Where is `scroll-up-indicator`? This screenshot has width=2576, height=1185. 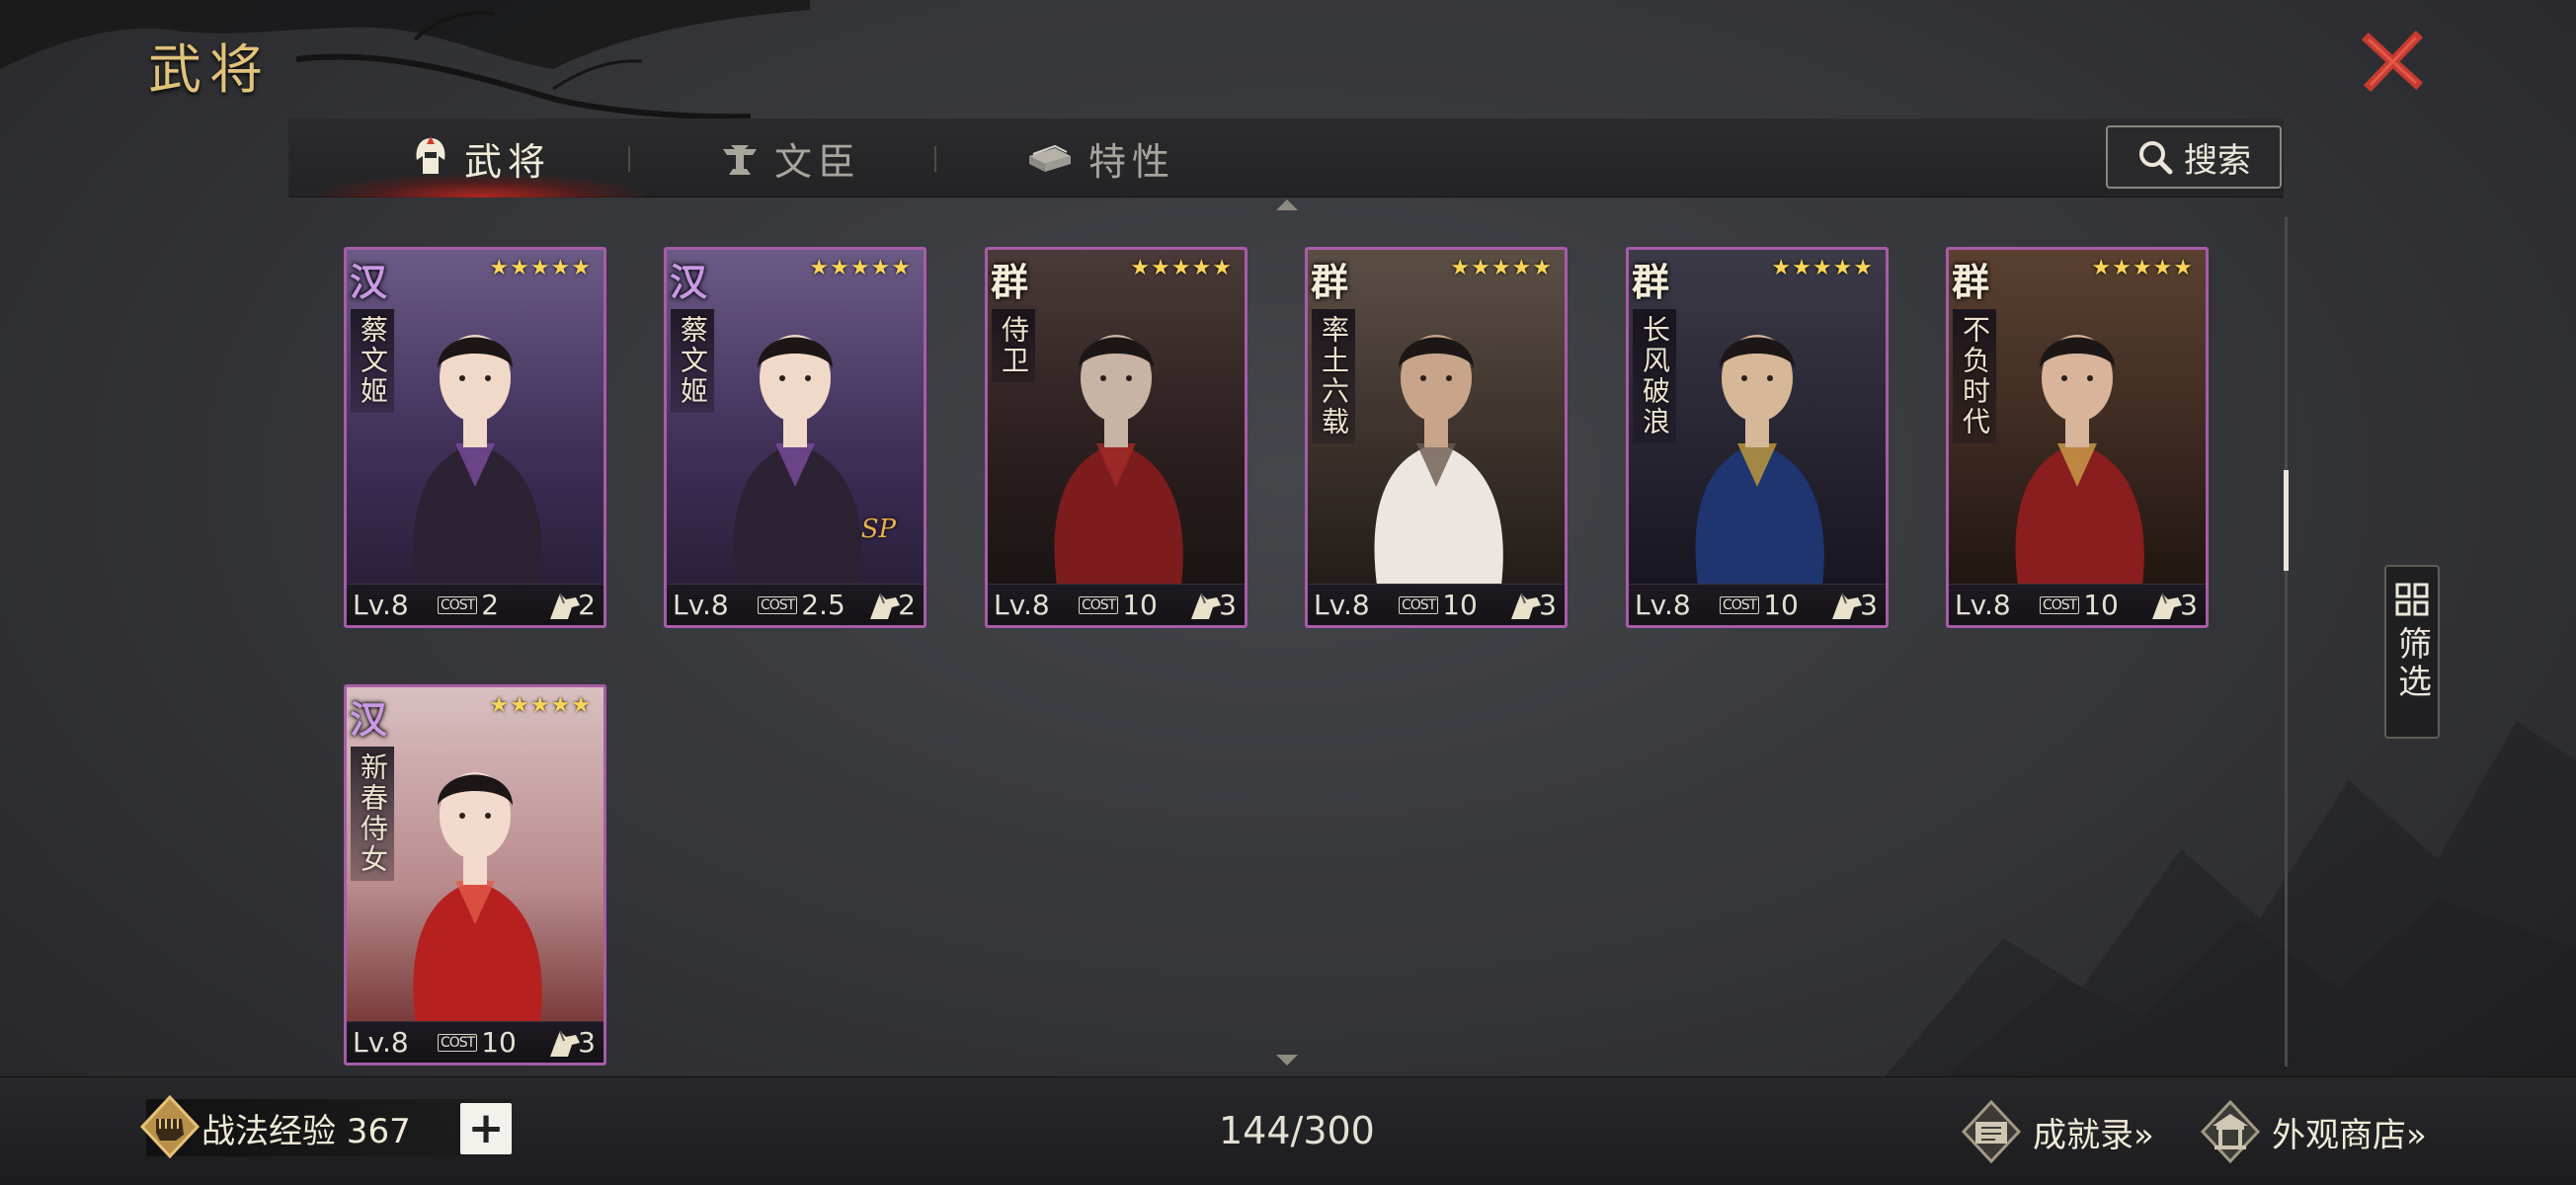 scroll-up-indicator is located at coordinates (1287, 205).